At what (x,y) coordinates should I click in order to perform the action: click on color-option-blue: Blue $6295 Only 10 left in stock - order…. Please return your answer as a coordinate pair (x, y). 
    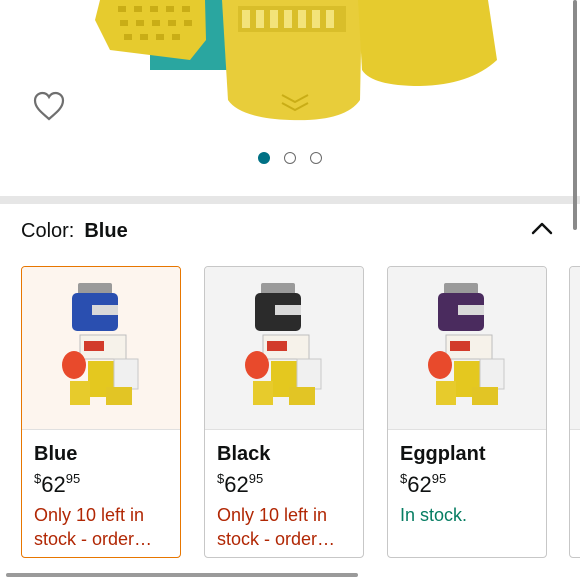
    Looking at the image, I should click on (101, 412).